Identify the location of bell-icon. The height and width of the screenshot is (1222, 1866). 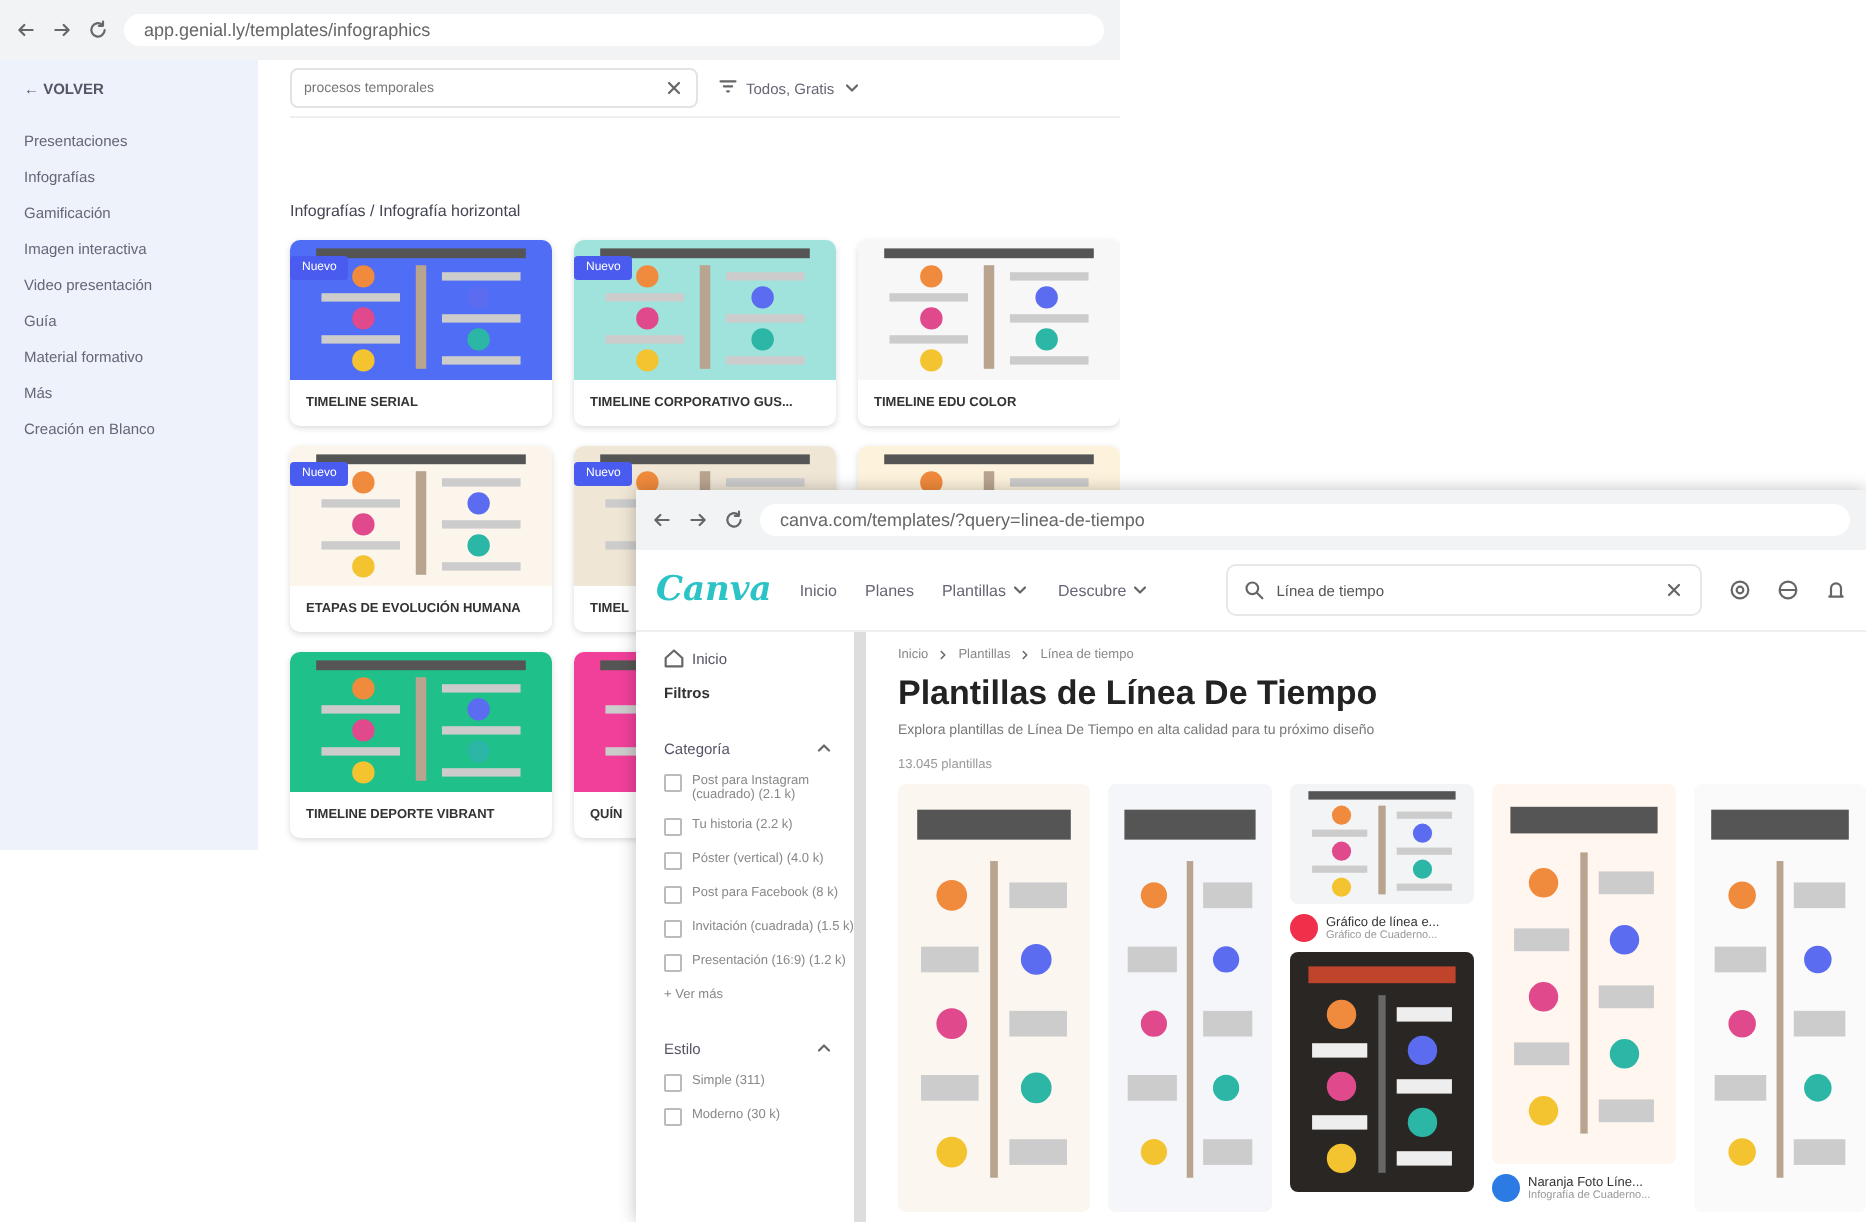
(1836, 590).